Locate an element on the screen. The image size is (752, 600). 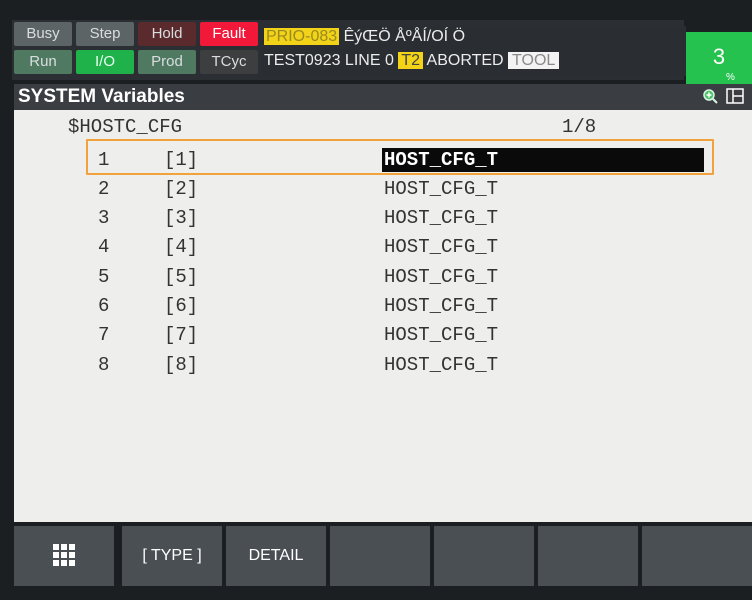
grid-menu-icon is located at coordinates (64, 555).